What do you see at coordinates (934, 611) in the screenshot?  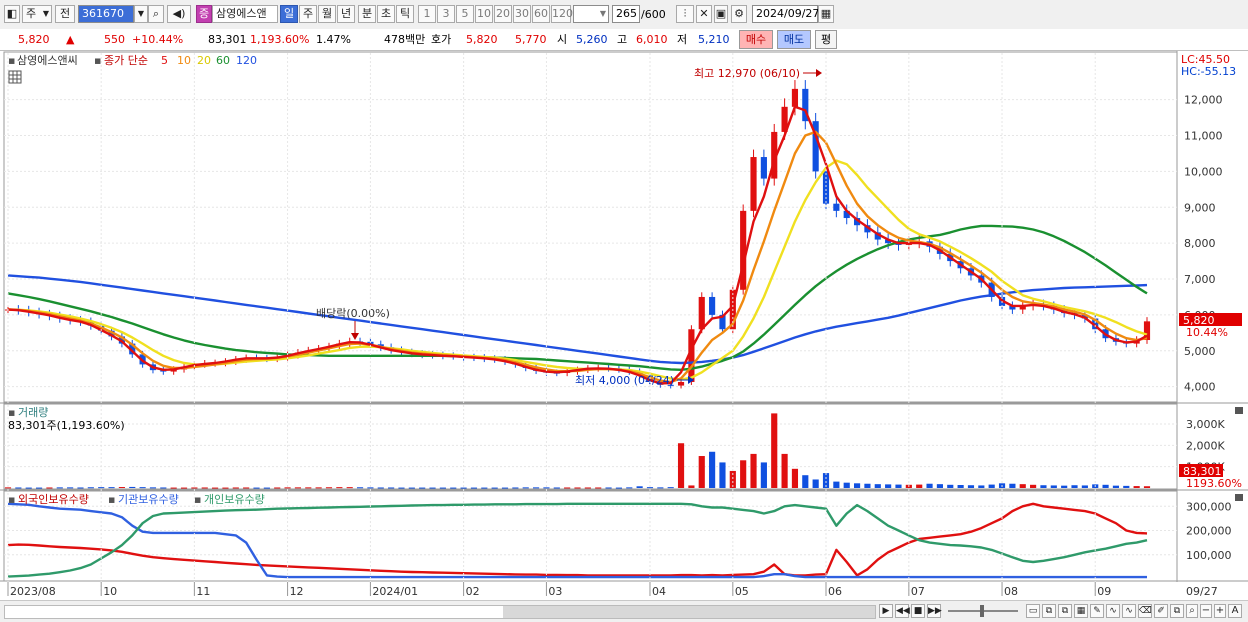 I see `fast-forward-icon: ▶▶` at bounding box center [934, 611].